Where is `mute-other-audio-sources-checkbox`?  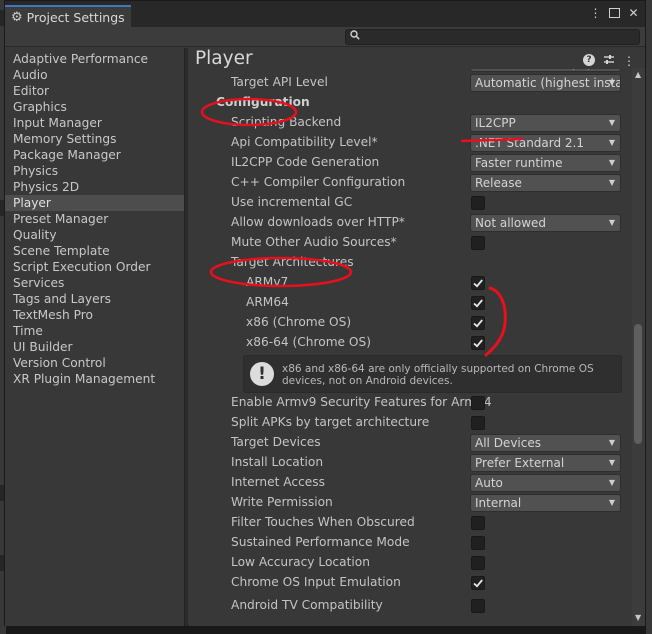
mute-other-audio-sources-checkbox is located at coordinates (478, 243).